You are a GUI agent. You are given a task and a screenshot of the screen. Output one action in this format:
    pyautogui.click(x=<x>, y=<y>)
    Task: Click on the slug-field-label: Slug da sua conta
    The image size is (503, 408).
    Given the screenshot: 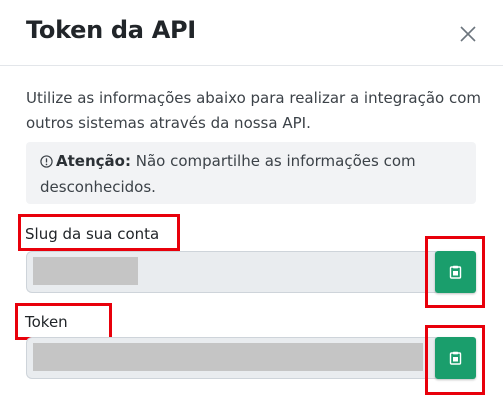 What is the action you would take?
    pyautogui.click(x=92, y=234)
    